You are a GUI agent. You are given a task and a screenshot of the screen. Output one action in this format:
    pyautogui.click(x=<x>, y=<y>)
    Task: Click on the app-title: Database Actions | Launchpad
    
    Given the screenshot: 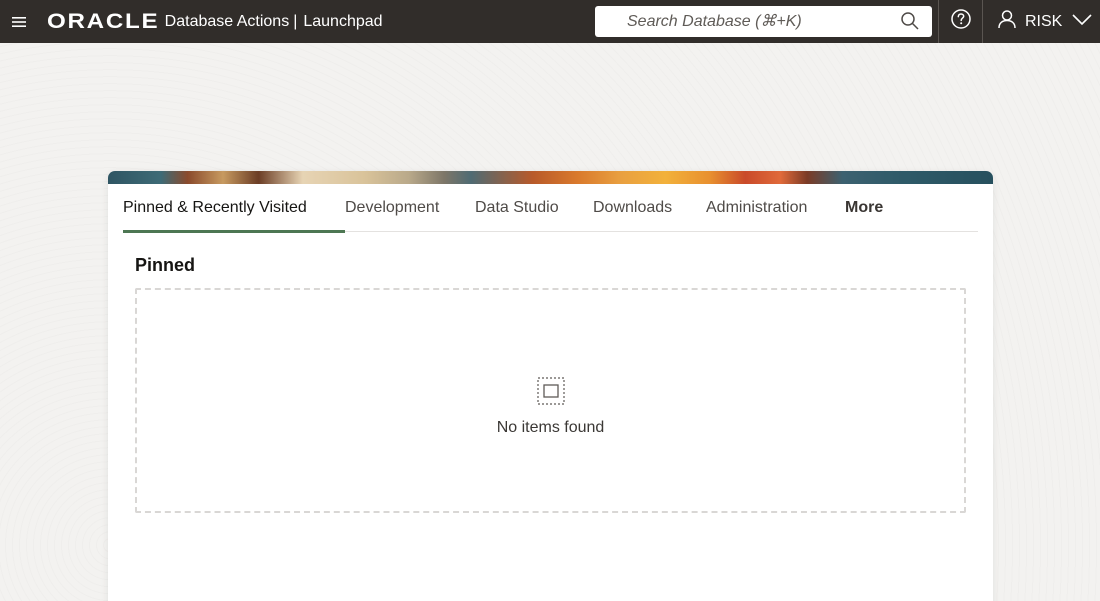 What is the action you would take?
    pyautogui.click(x=274, y=22)
    